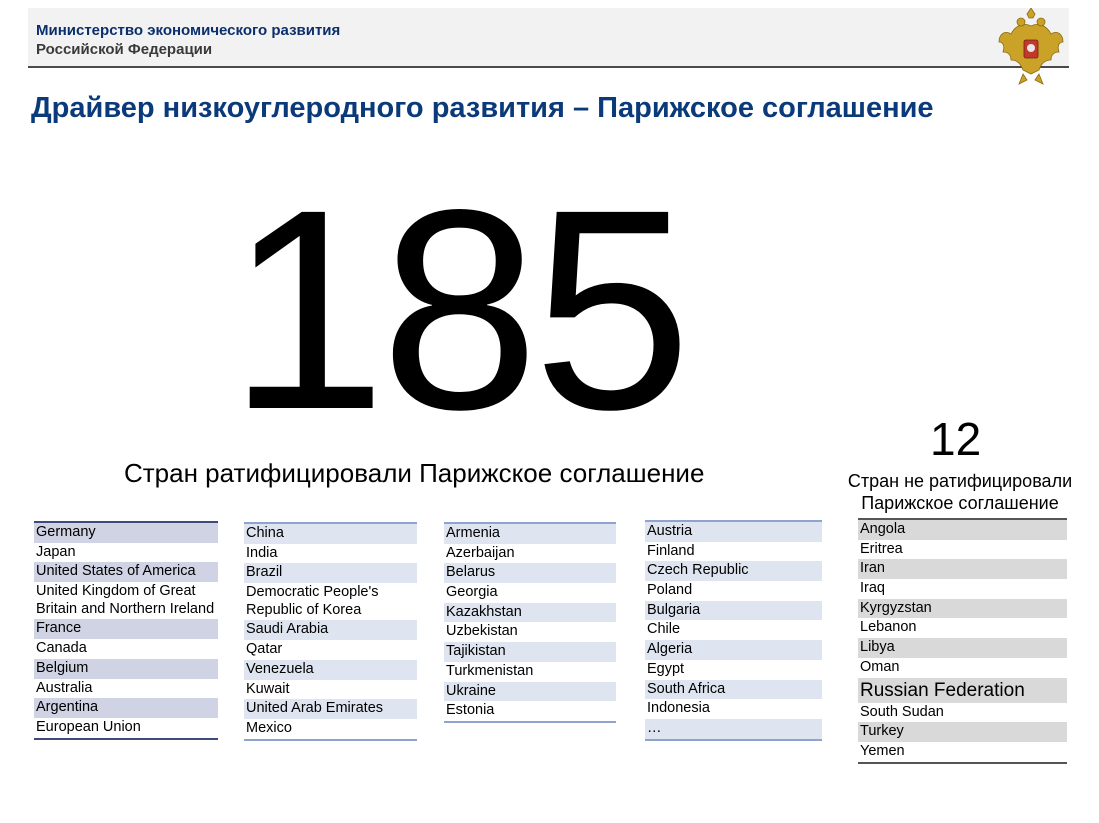 Image resolution: width=1099 pixels, height=823 pixels. I want to click on list-item: Mexico, so click(269, 727).